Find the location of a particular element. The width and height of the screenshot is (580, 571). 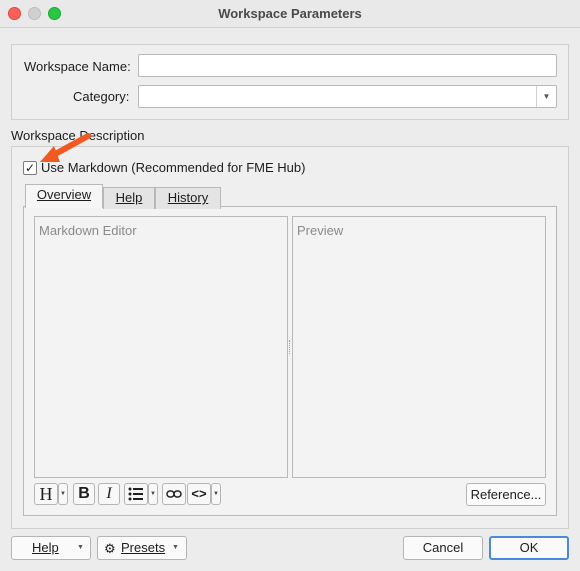

tab-history: History is located at coordinates (188, 198).